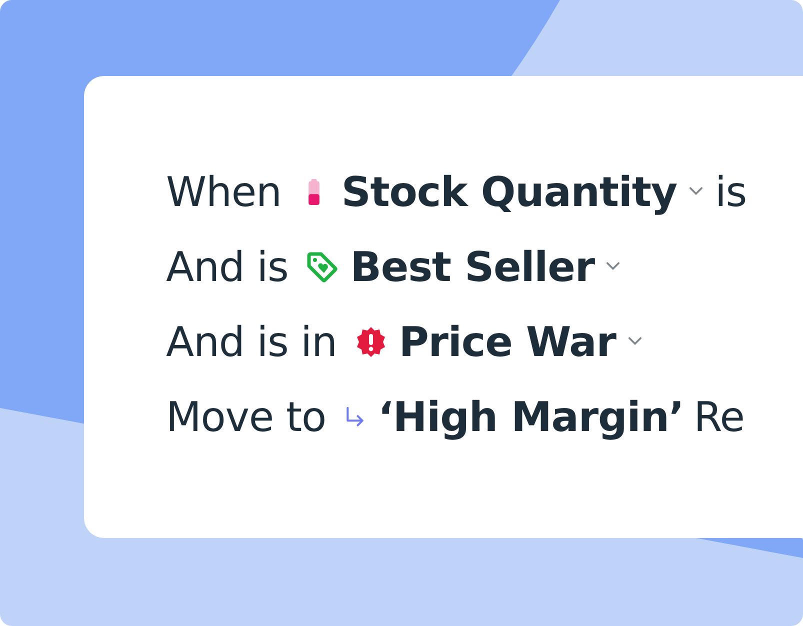 This screenshot has width=803, height=626. What do you see at coordinates (531, 416) in the screenshot?
I see `target-name: ‘High Margin’` at bounding box center [531, 416].